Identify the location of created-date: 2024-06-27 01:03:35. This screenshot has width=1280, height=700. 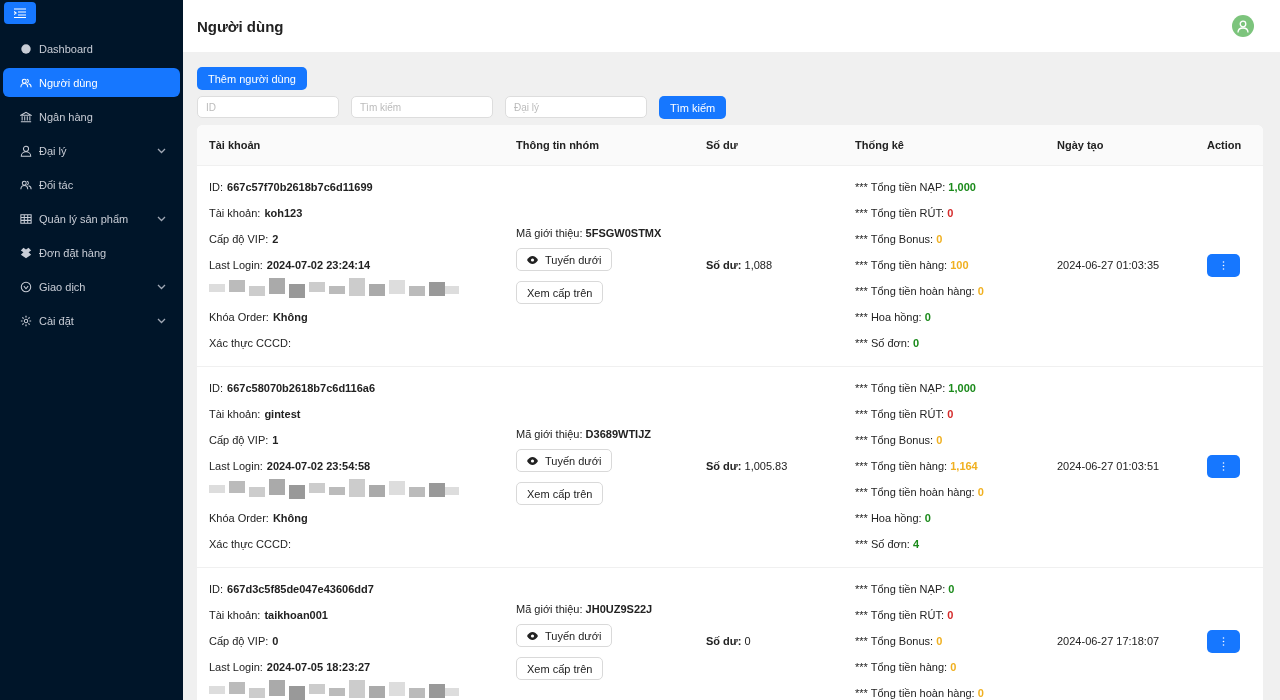
(1108, 265).